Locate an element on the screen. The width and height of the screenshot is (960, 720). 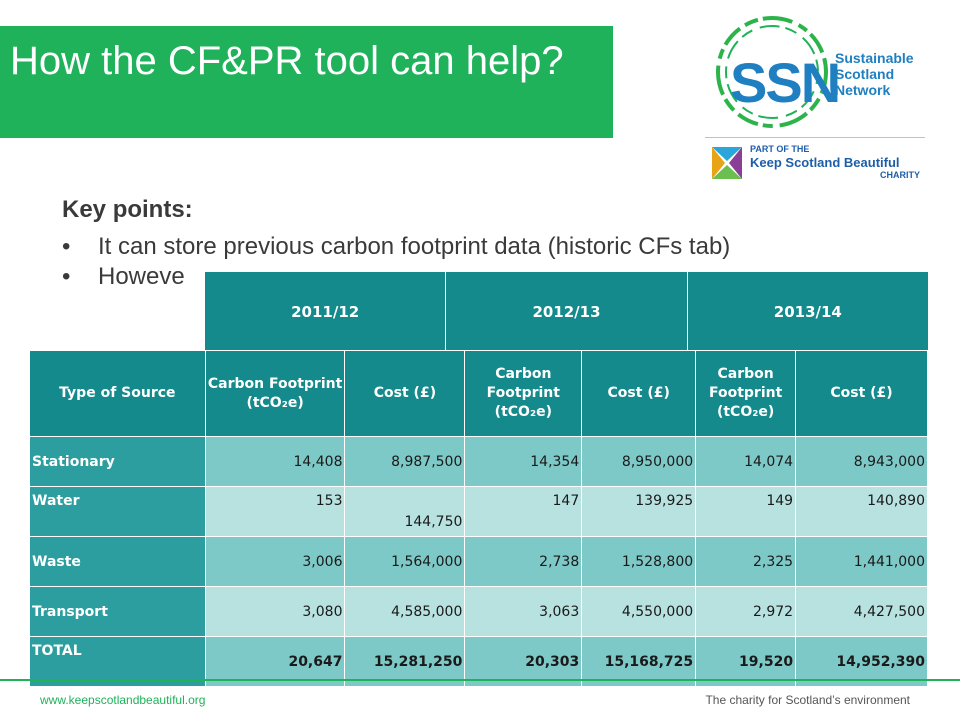
footer-url: www.keepscotlandbeautiful.org is located at coordinates (122, 700).